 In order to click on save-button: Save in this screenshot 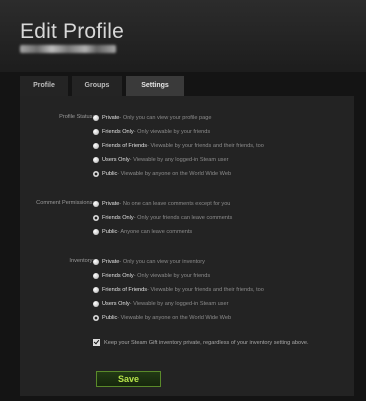, I will do `click(128, 379)`.